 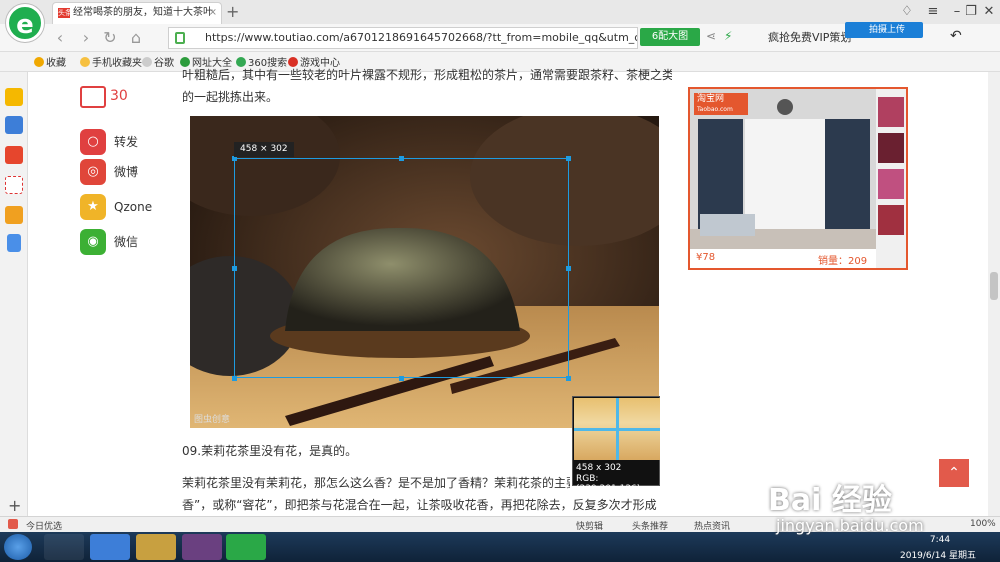 What do you see at coordinates (956, 36) in the screenshot?
I see `undo-icon: ↶` at bounding box center [956, 36].